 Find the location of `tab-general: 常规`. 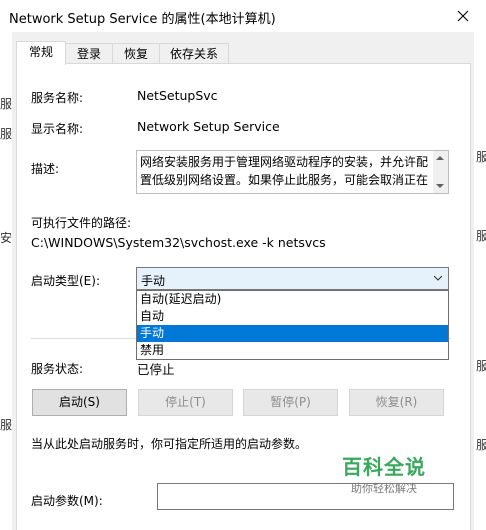

tab-general: 常规 is located at coordinates (41, 53).